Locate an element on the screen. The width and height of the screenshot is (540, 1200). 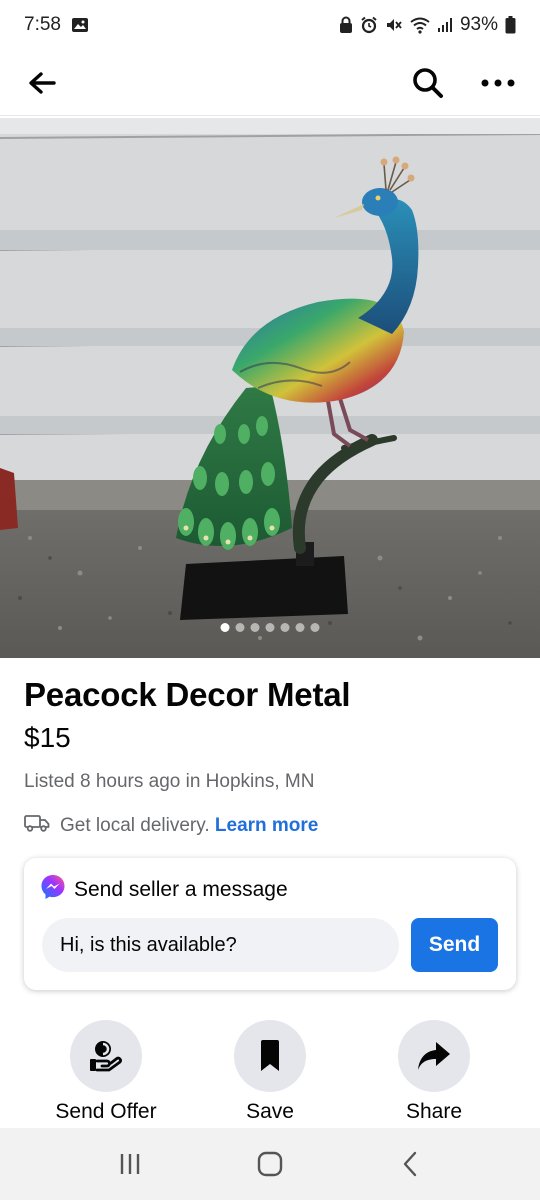
share-arrow-icon is located at coordinates (434, 1056).